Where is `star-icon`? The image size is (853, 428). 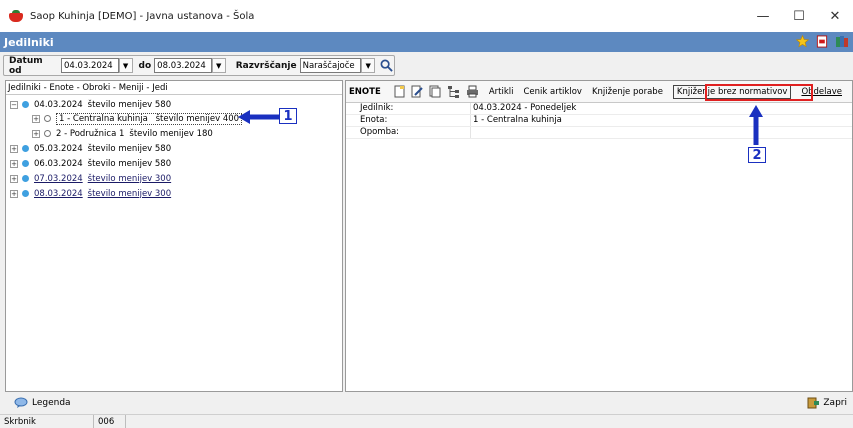
star-icon is located at coordinates (802, 41).